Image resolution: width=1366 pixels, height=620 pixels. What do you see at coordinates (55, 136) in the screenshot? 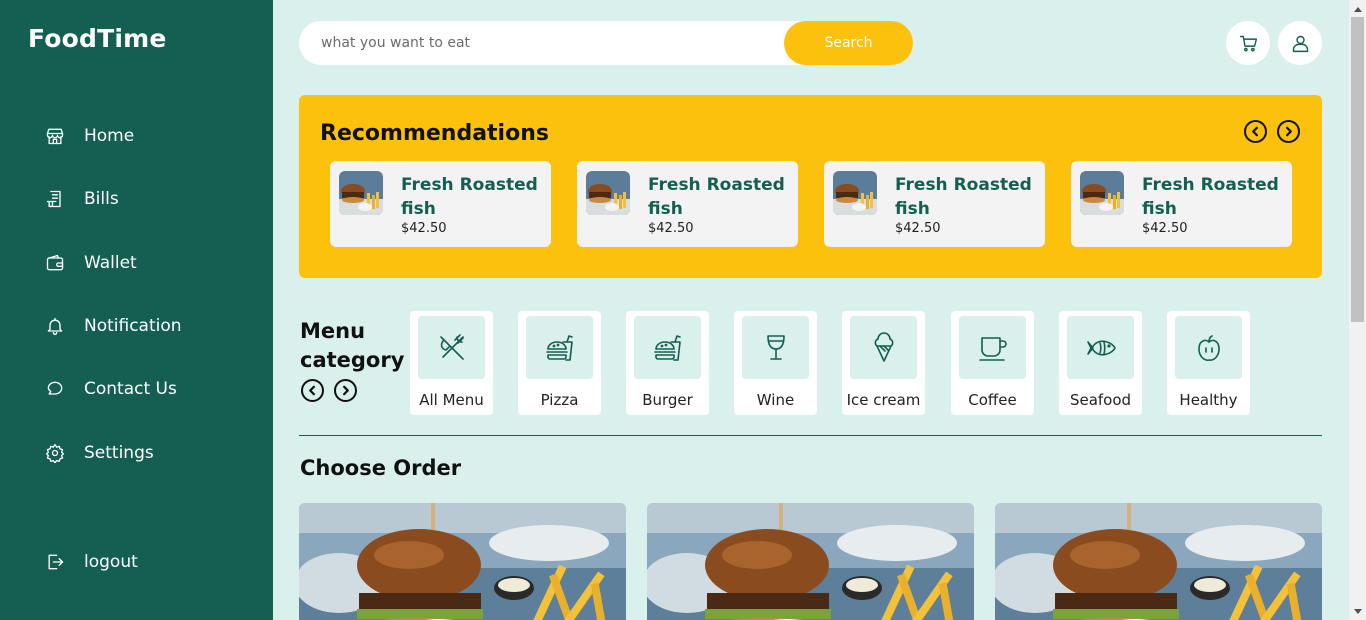
I see `store-icon` at bounding box center [55, 136].